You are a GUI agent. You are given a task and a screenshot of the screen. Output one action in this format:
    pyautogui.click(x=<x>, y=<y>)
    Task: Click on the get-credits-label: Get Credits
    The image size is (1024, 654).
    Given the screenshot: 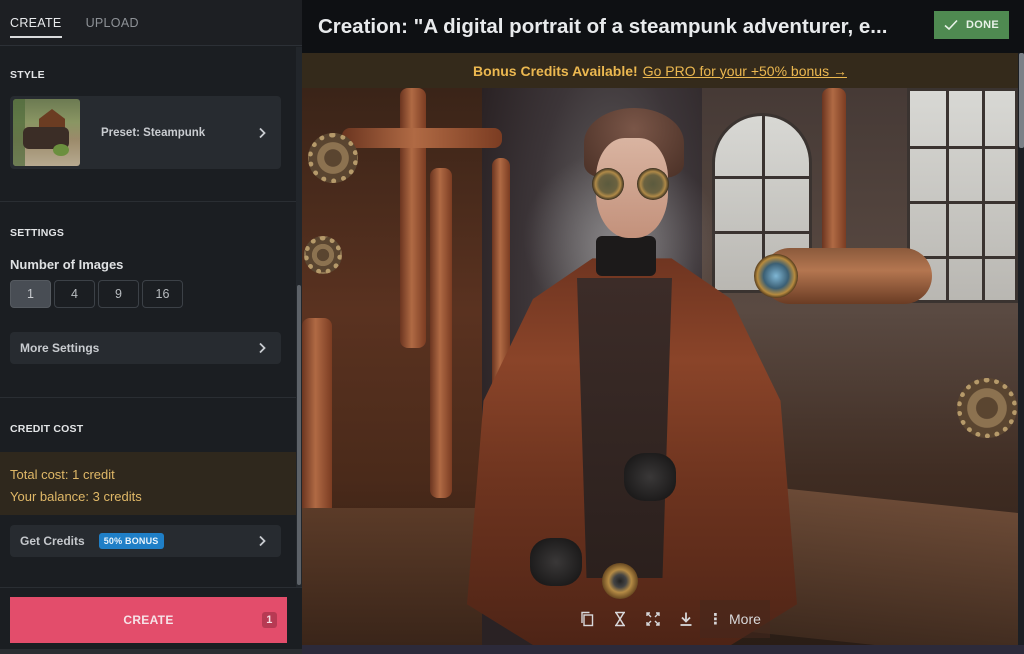 What is the action you would take?
    pyautogui.click(x=52, y=541)
    